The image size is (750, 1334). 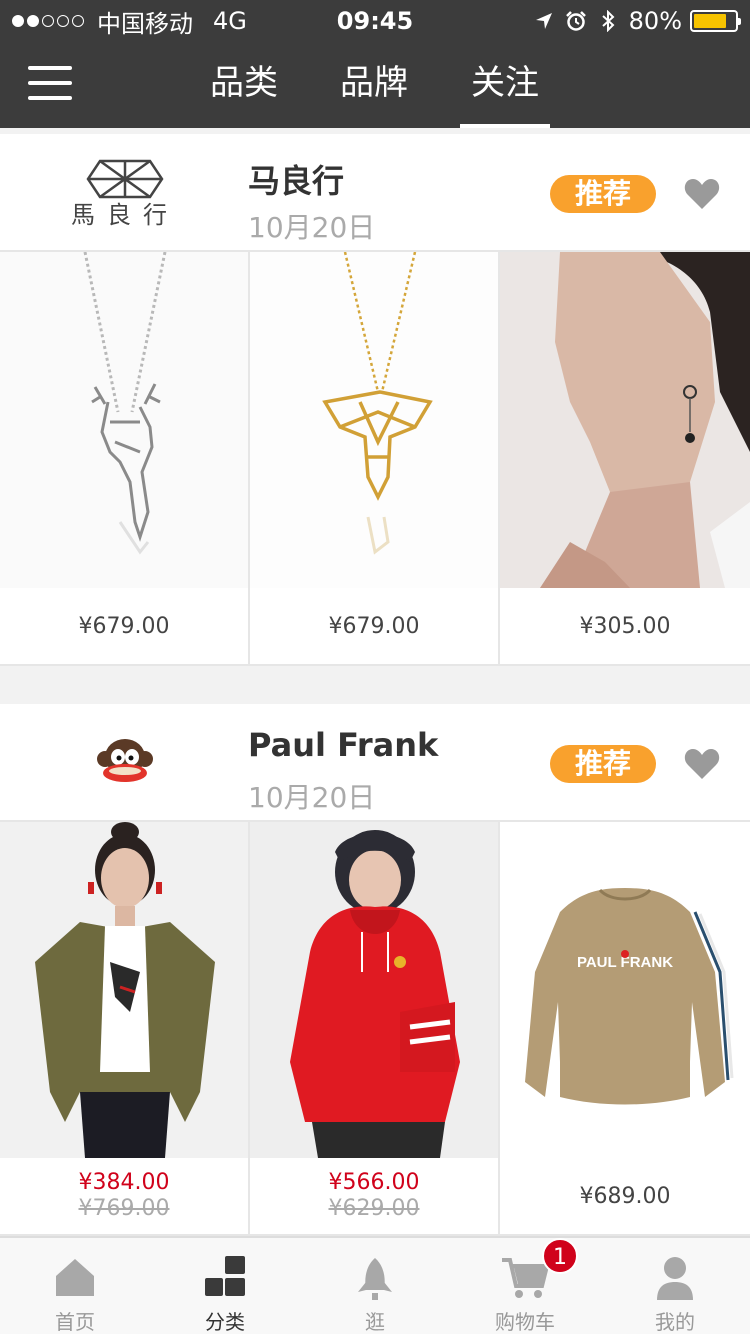 I want to click on brand-header: Paul Frank 10月20日 推荐, so click(x=375, y=763).